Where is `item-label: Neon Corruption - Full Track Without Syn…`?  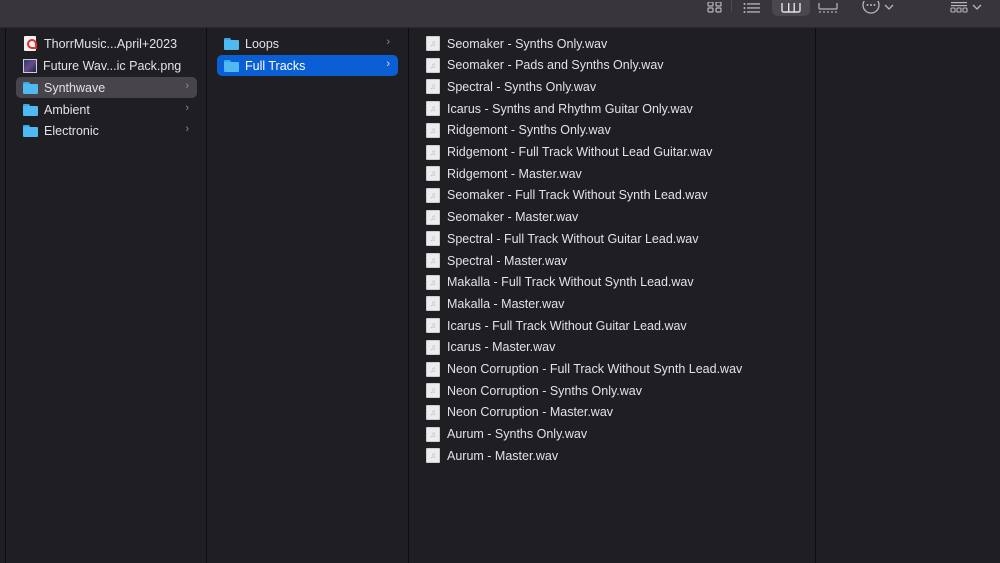 item-label: Neon Corruption - Full Track Without Syn… is located at coordinates (595, 369).